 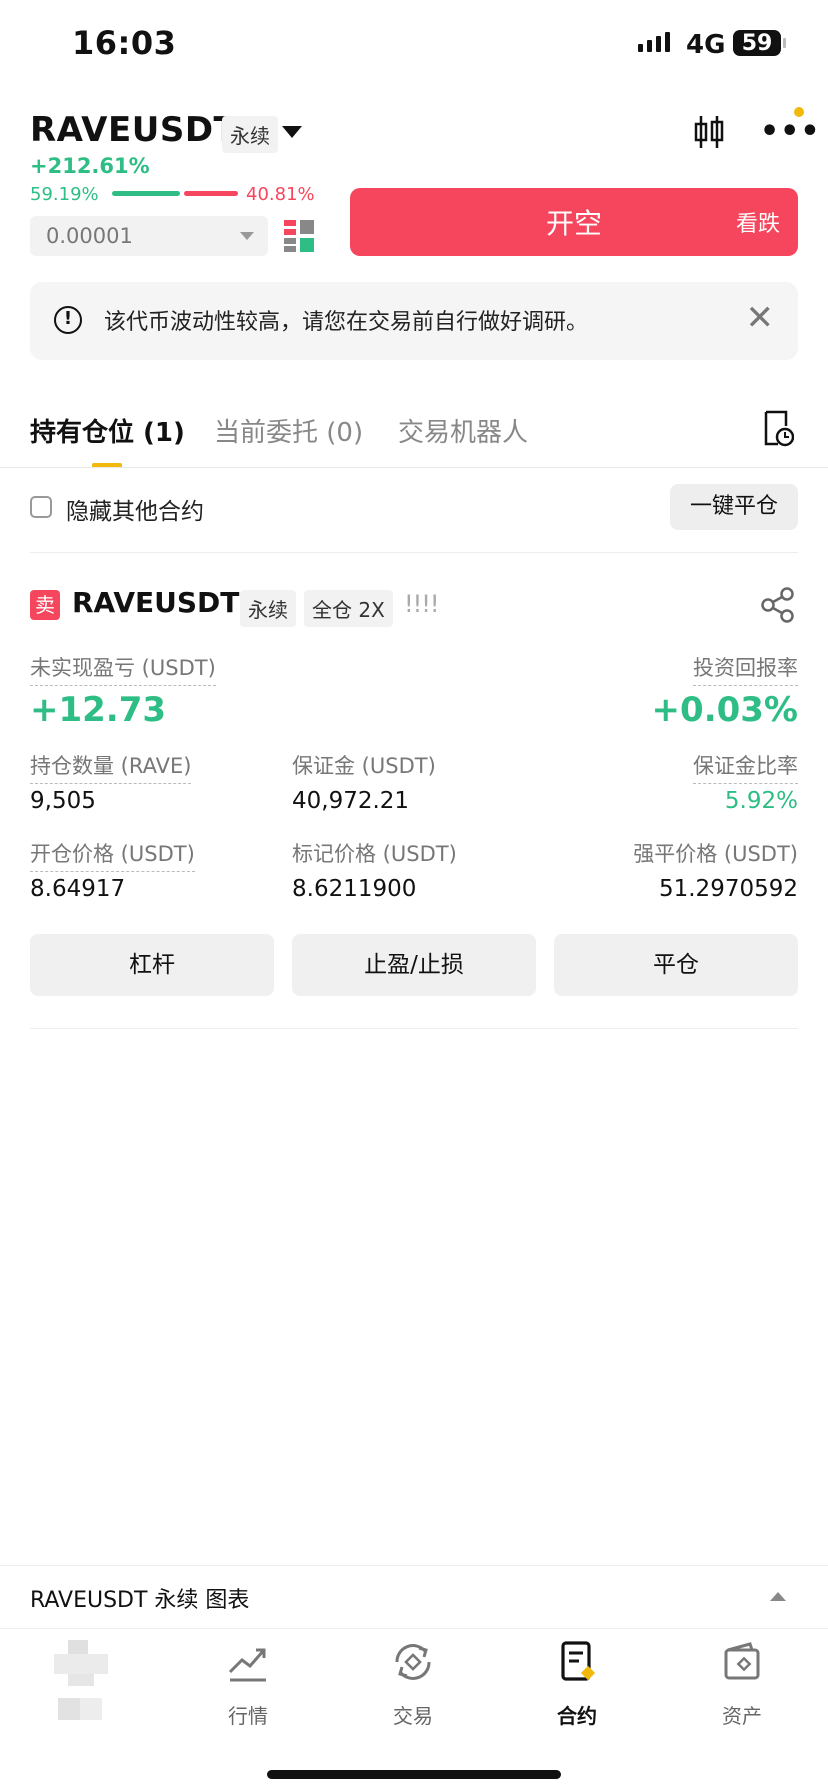 I want to click on margin-ratio-label: 保证金比率, so click(x=745, y=767).